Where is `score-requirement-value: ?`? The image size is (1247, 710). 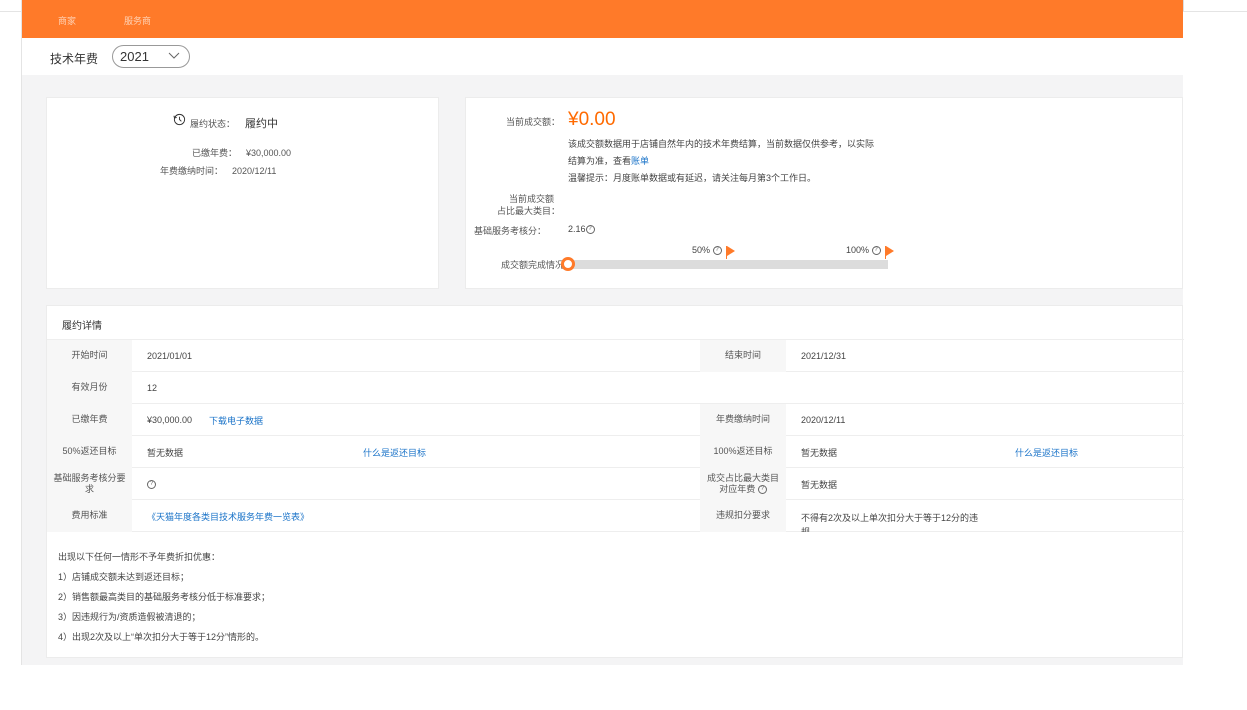 score-requirement-value: ? is located at coordinates (151, 484).